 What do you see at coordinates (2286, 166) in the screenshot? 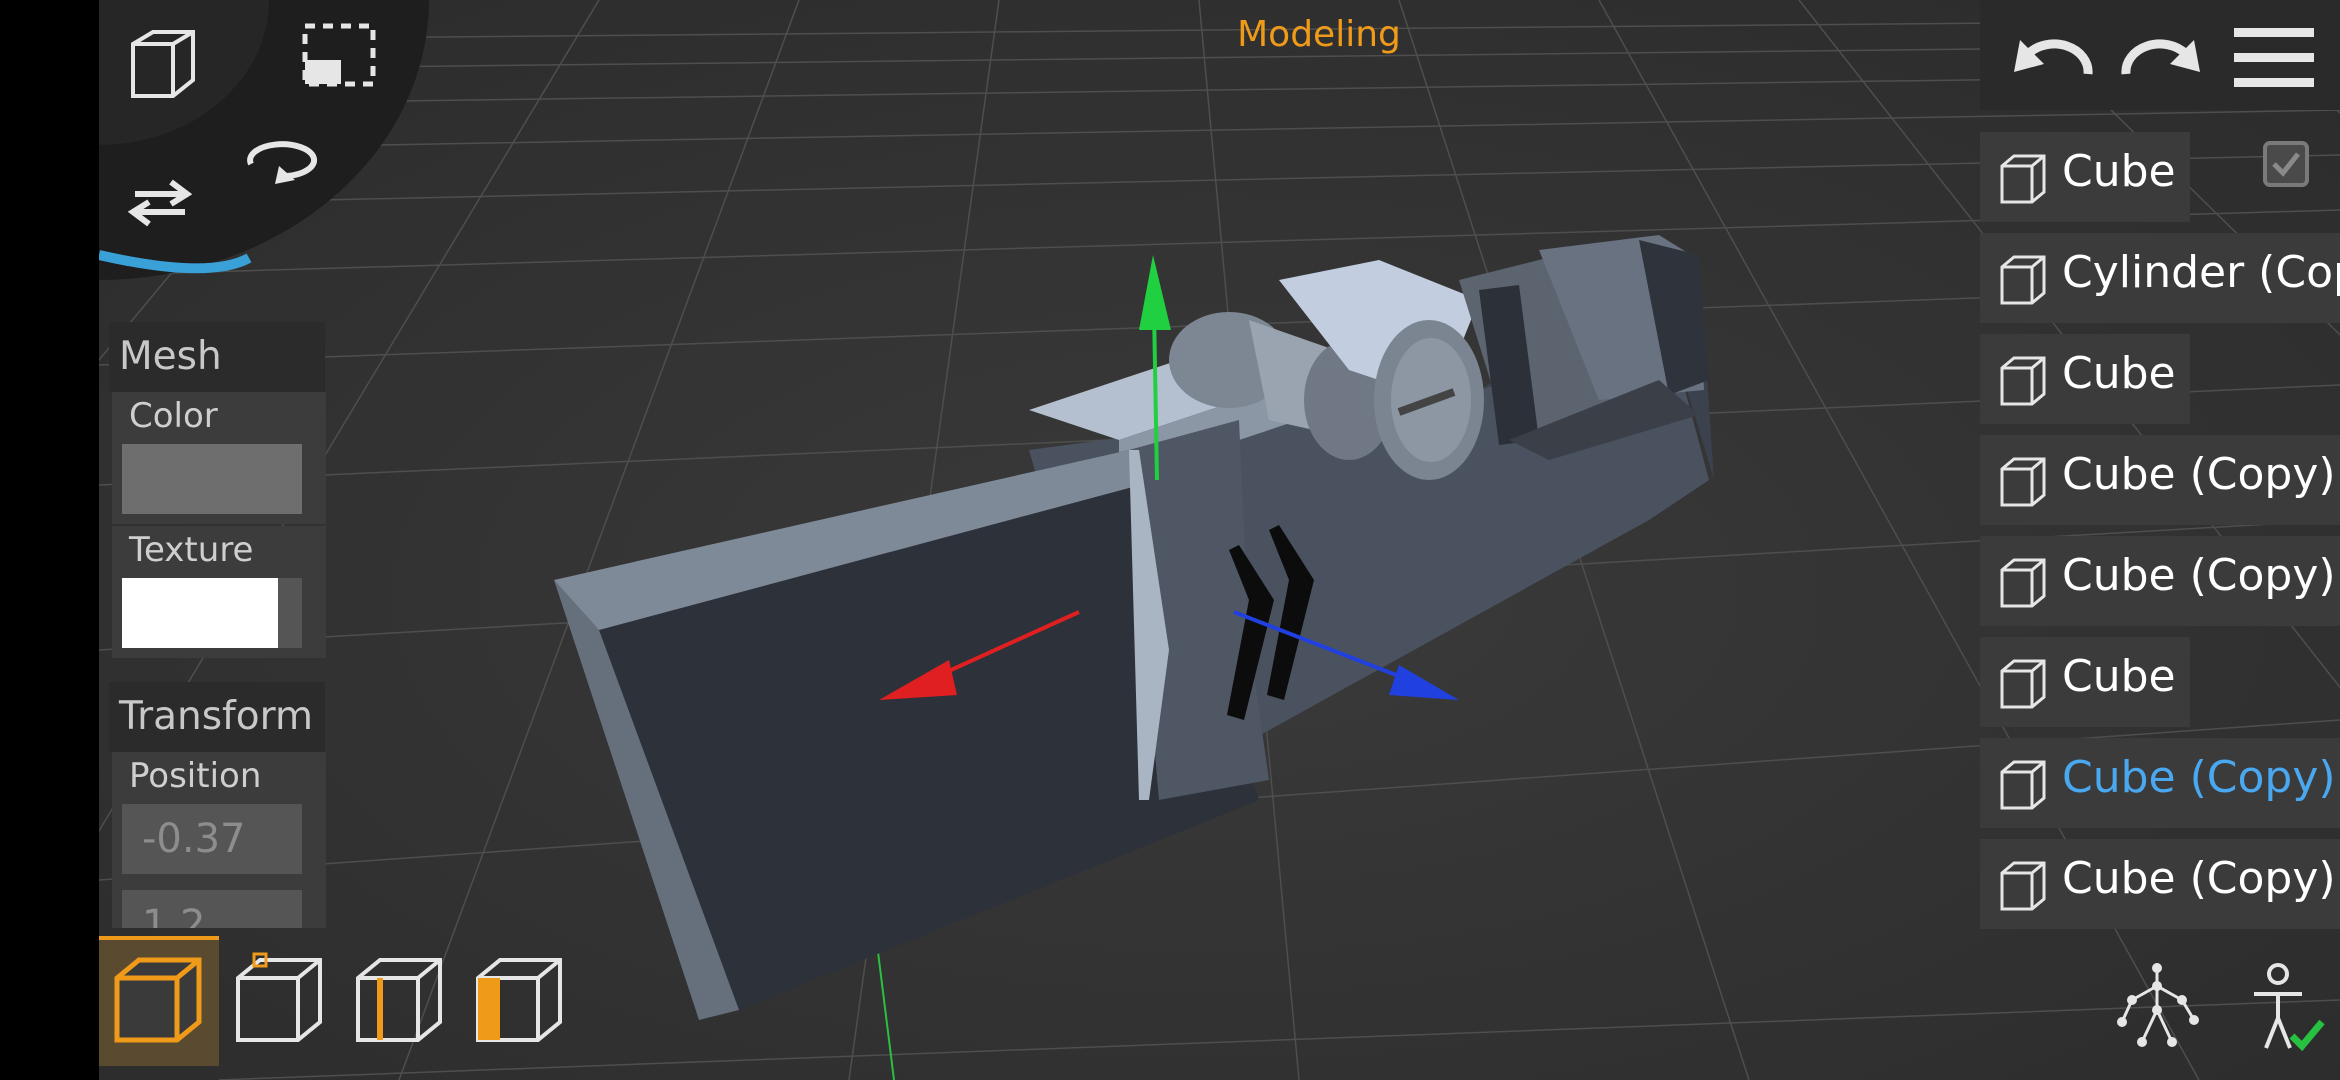
I see `visibility-checkbox` at bounding box center [2286, 166].